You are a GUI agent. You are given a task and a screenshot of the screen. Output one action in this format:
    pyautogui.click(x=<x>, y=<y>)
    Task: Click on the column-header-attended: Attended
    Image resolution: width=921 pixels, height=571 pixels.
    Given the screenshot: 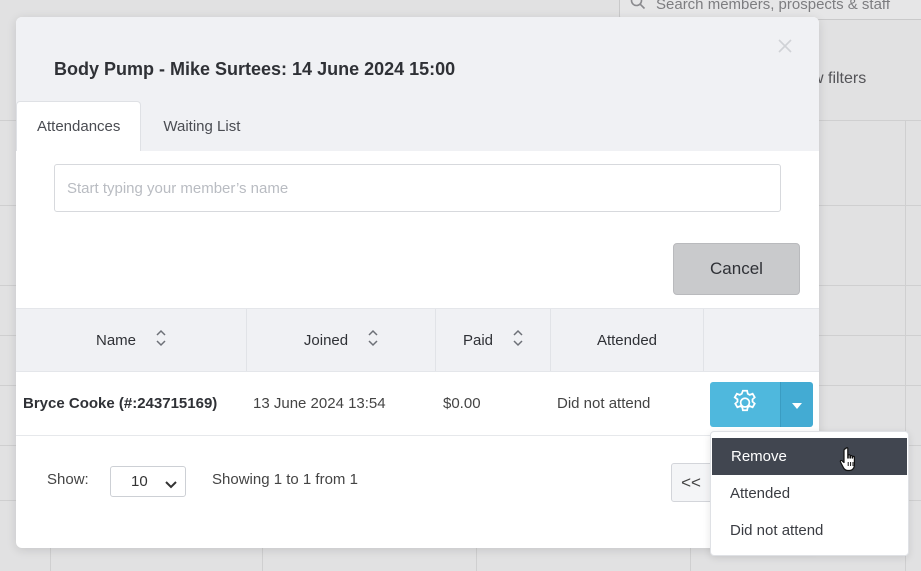 What is the action you would take?
    pyautogui.click(x=627, y=340)
    